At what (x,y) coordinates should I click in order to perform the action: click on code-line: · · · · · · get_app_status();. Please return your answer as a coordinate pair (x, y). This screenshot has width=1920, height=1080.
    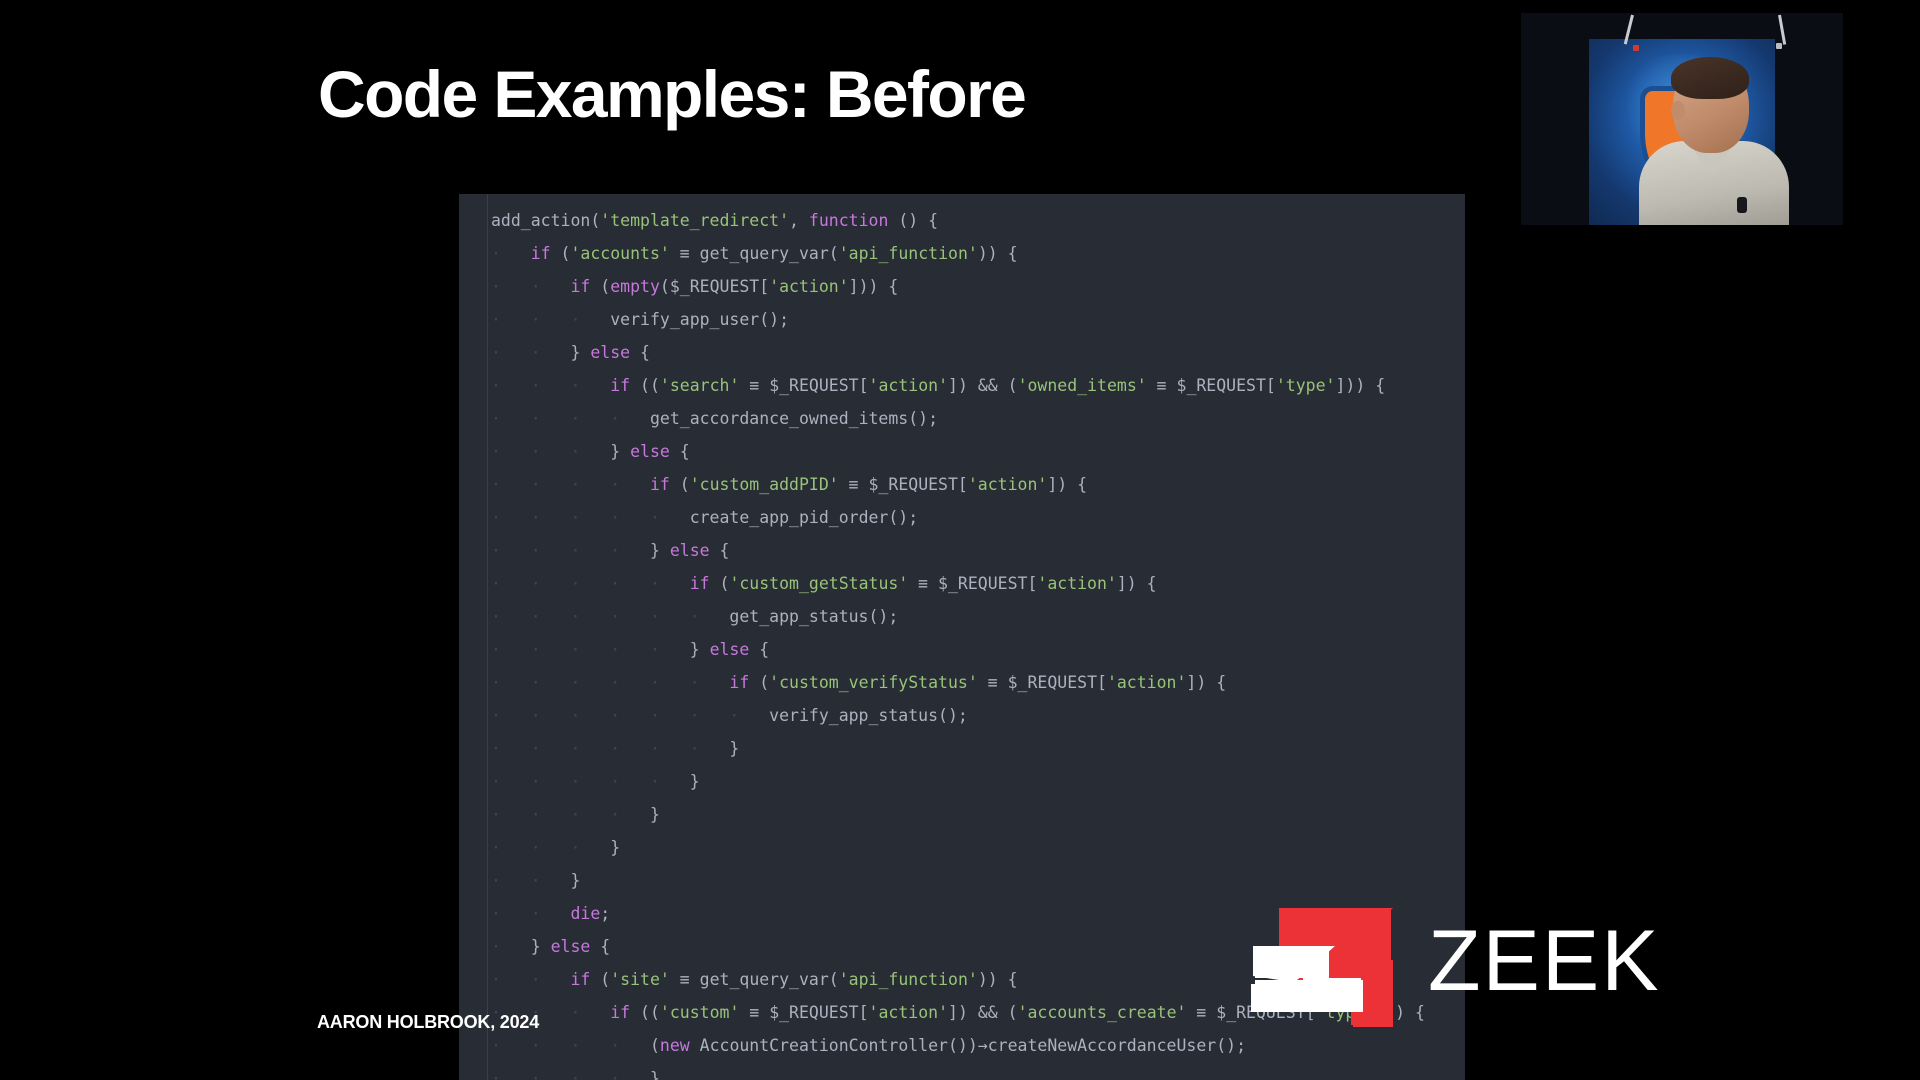
    Looking at the image, I should click on (978, 616).